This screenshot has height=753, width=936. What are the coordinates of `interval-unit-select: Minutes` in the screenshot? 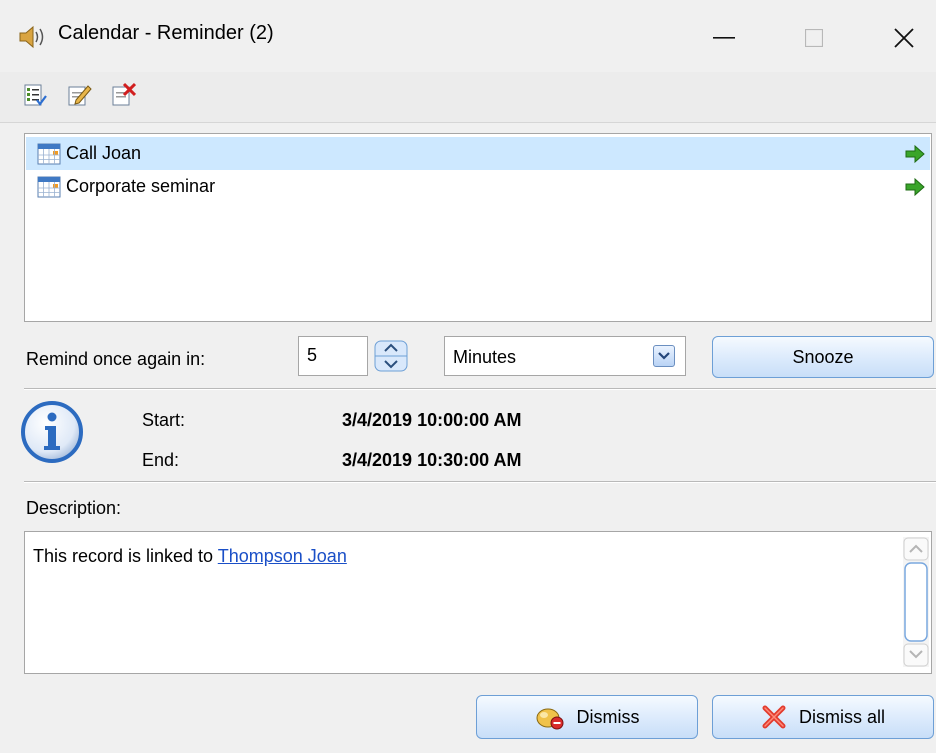 It's located at (565, 356).